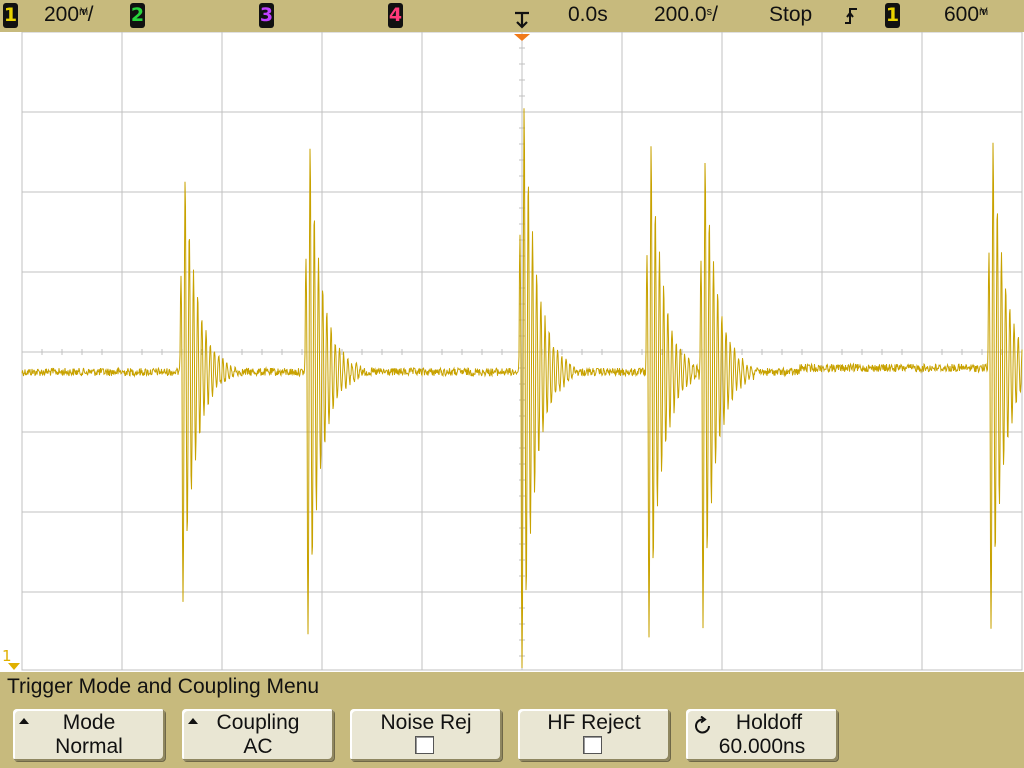 This screenshot has height=768, width=1024. I want to click on softkey-value: Normal, so click(89, 746).